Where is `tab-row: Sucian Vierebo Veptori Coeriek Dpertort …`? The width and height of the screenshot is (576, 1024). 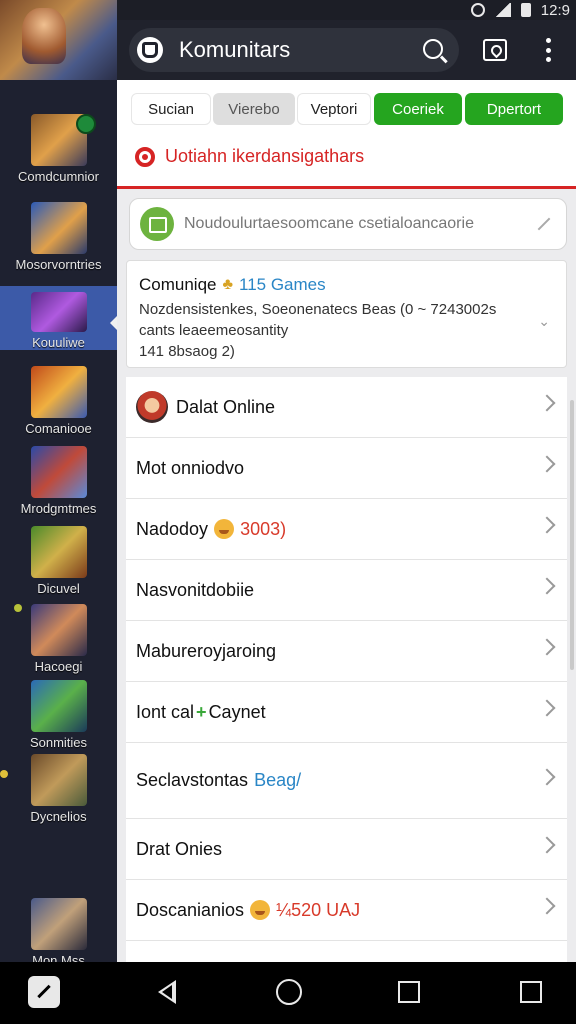 tab-row: Sucian Vierebo Veptori Coeriek Dpertort … is located at coordinates (346, 133).